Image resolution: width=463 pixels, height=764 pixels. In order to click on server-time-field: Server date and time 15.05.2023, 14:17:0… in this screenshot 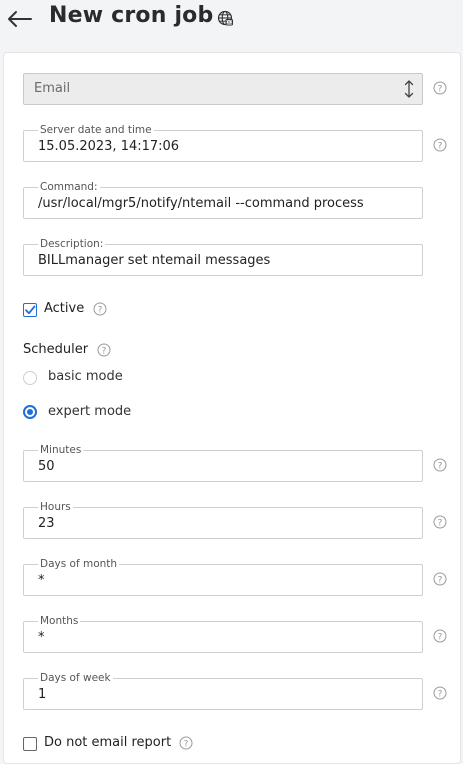, I will do `click(223, 142)`.